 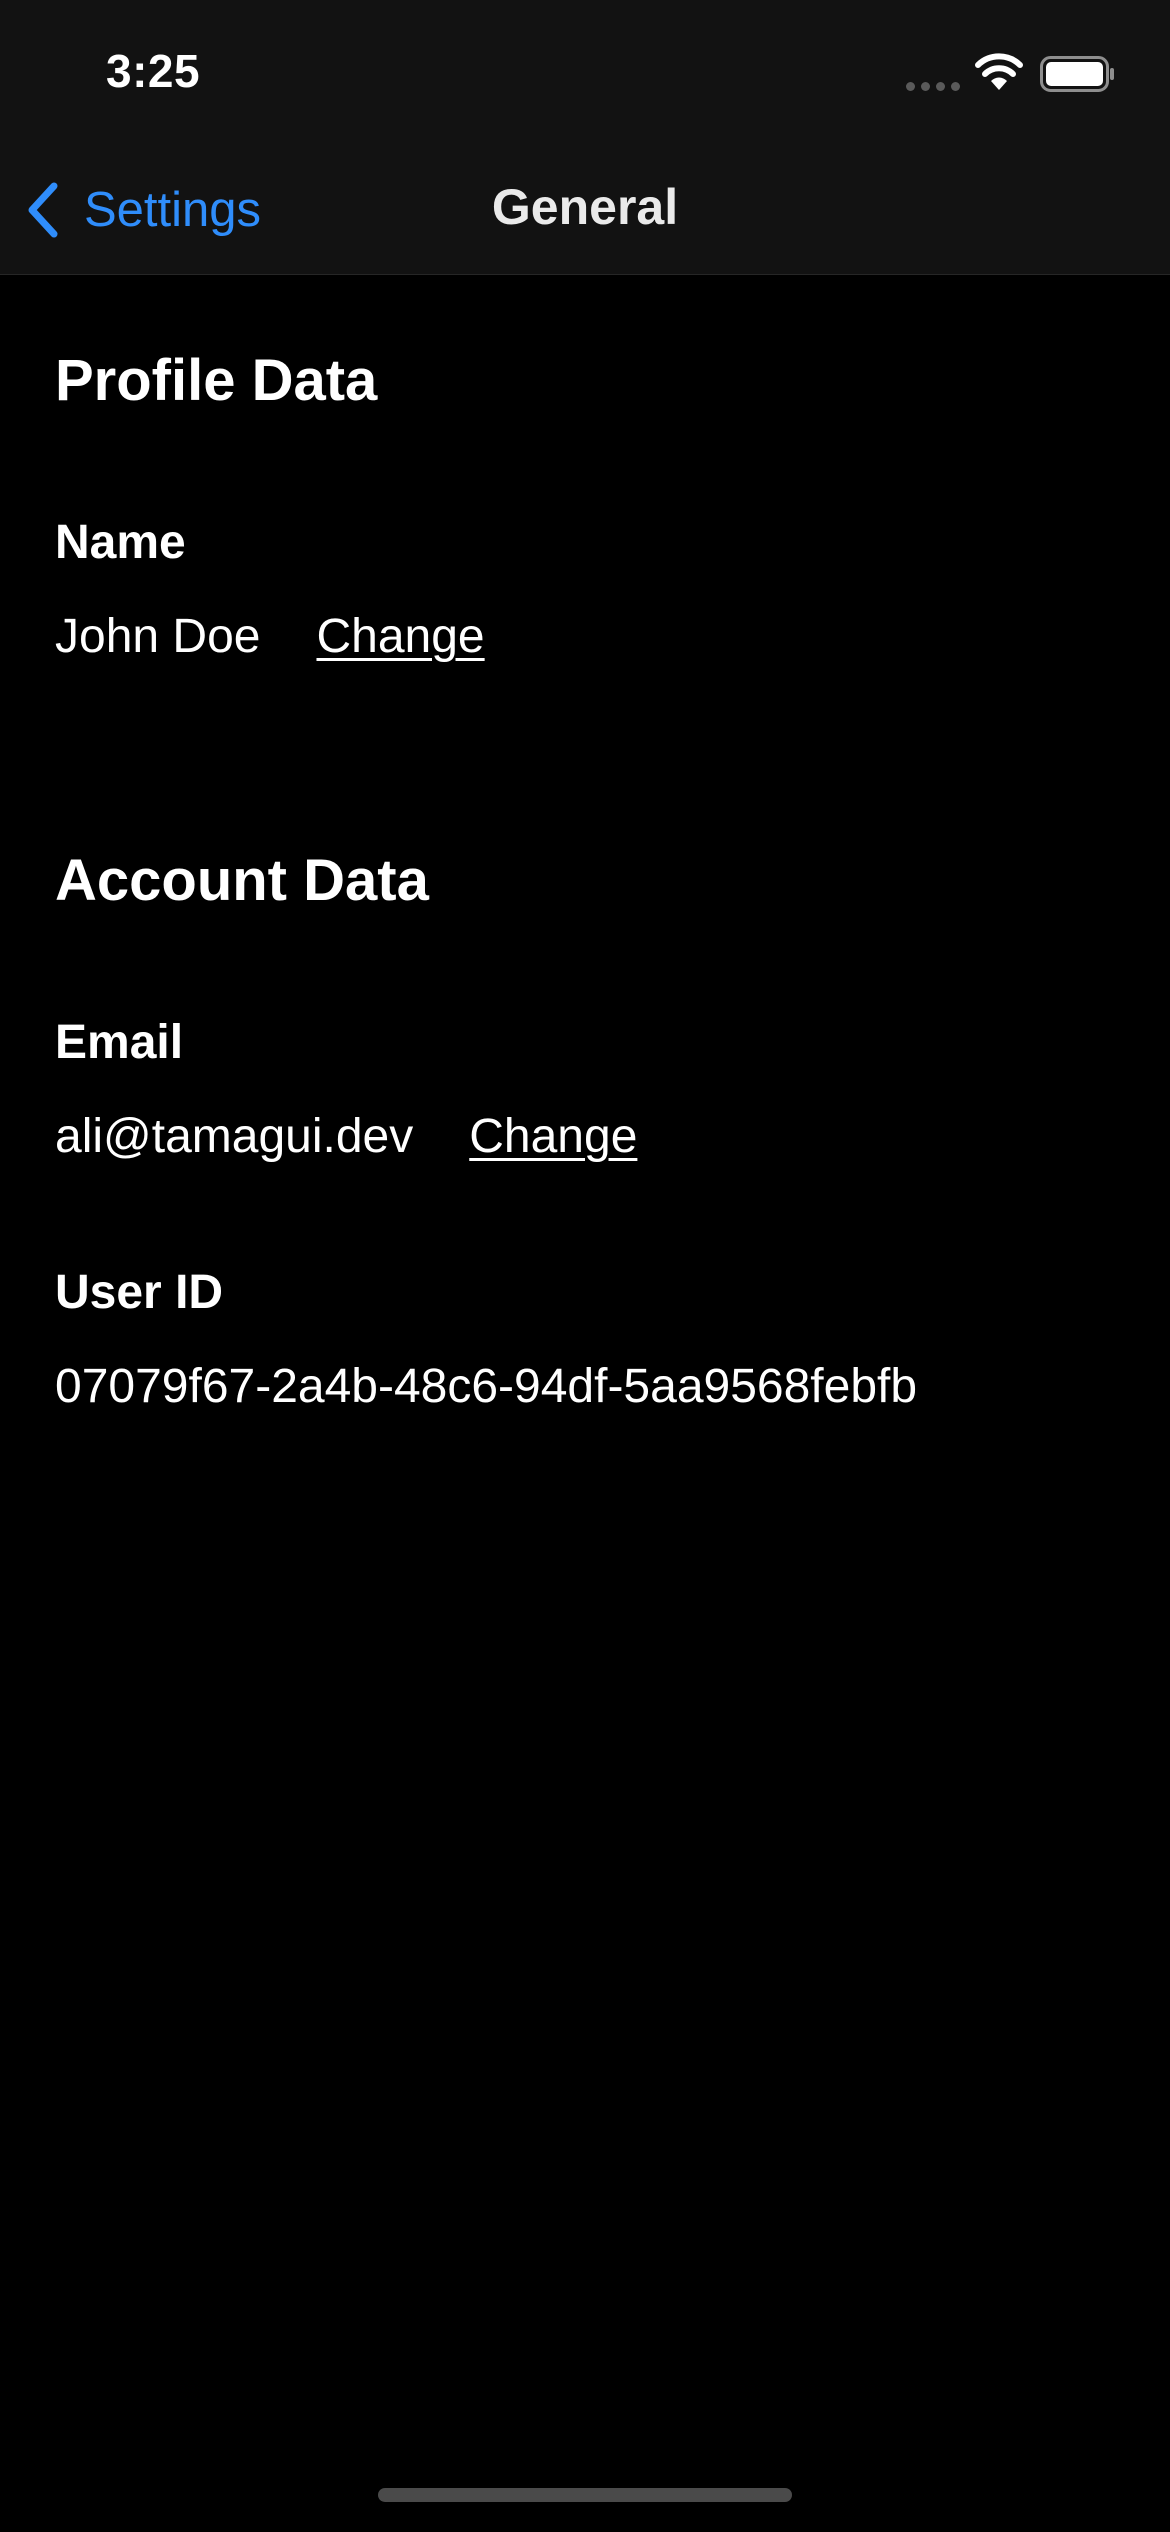 What do you see at coordinates (234, 1136) in the screenshot?
I see `email-value: ali@tamagui.dev` at bounding box center [234, 1136].